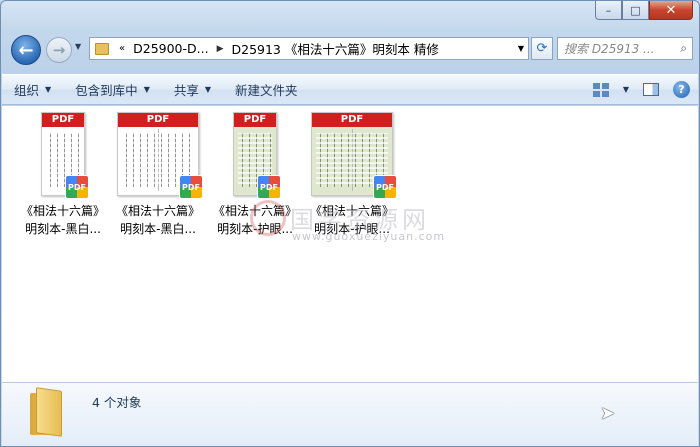 This screenshot has height=447, width=700. I want to click on address-bar: « D25900-D... ▶ D25913 《相法十六篇》明刻本 精修 ▼, so click(309, 48).